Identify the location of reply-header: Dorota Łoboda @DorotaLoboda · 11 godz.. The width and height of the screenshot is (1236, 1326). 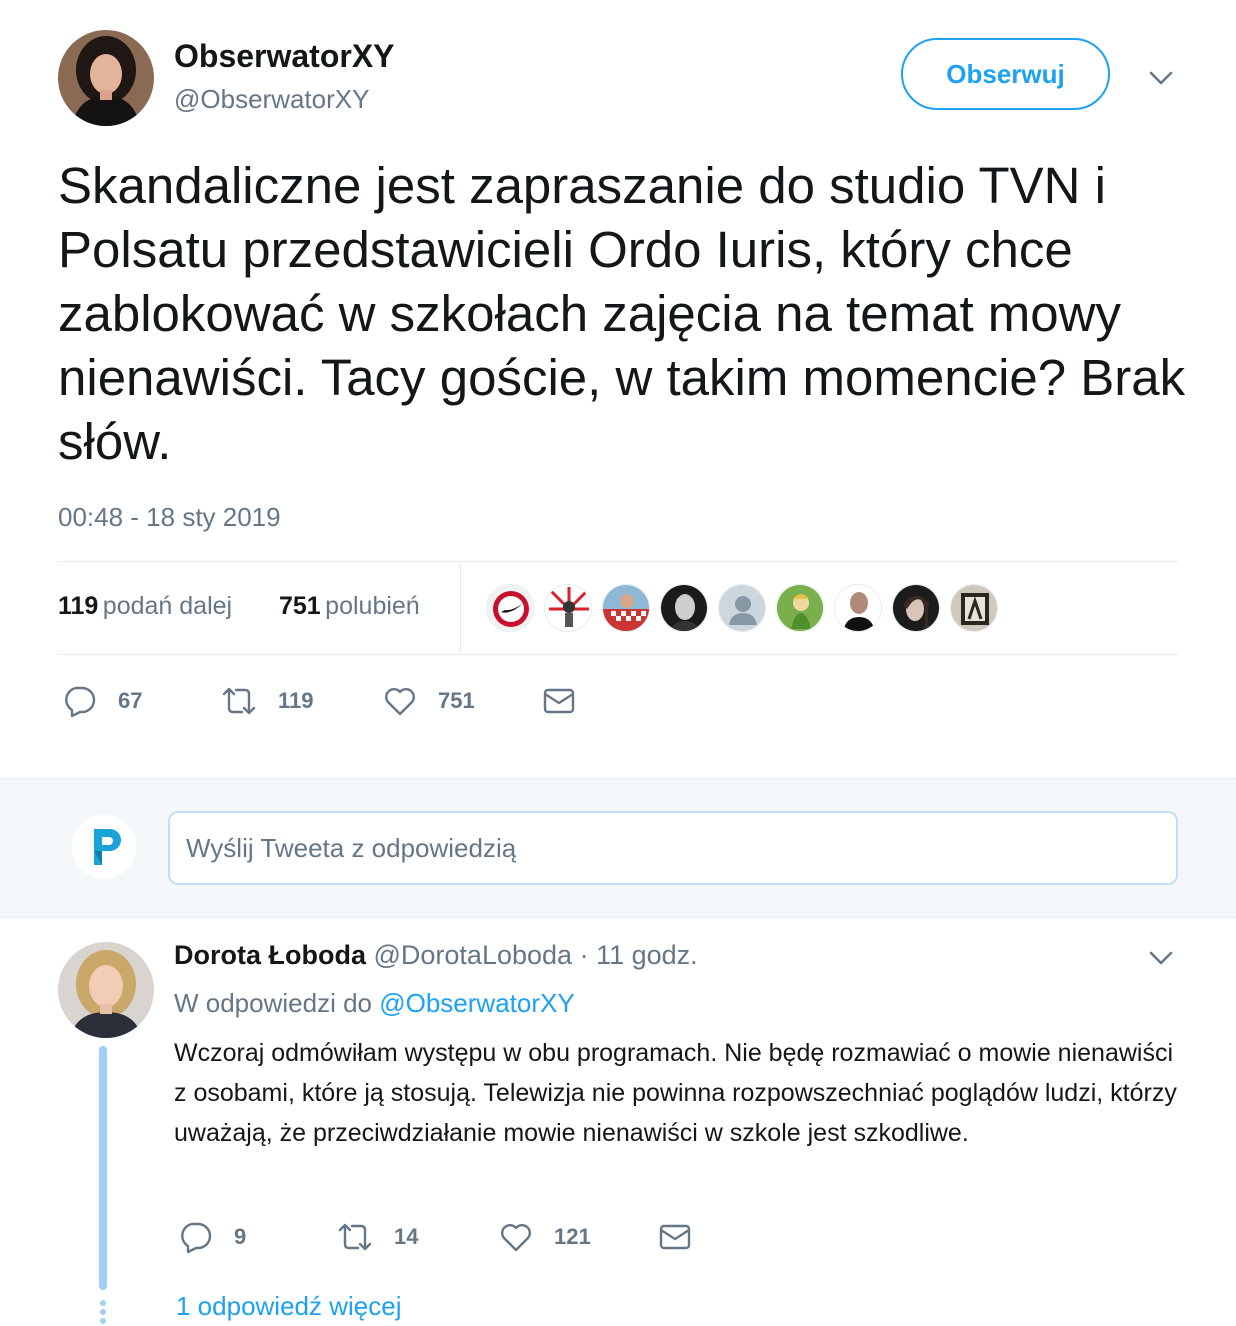
(436, 955).